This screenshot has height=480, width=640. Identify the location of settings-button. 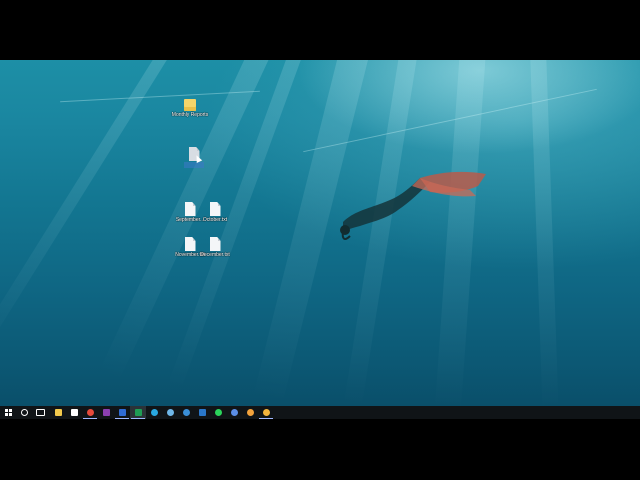
(234, 412).